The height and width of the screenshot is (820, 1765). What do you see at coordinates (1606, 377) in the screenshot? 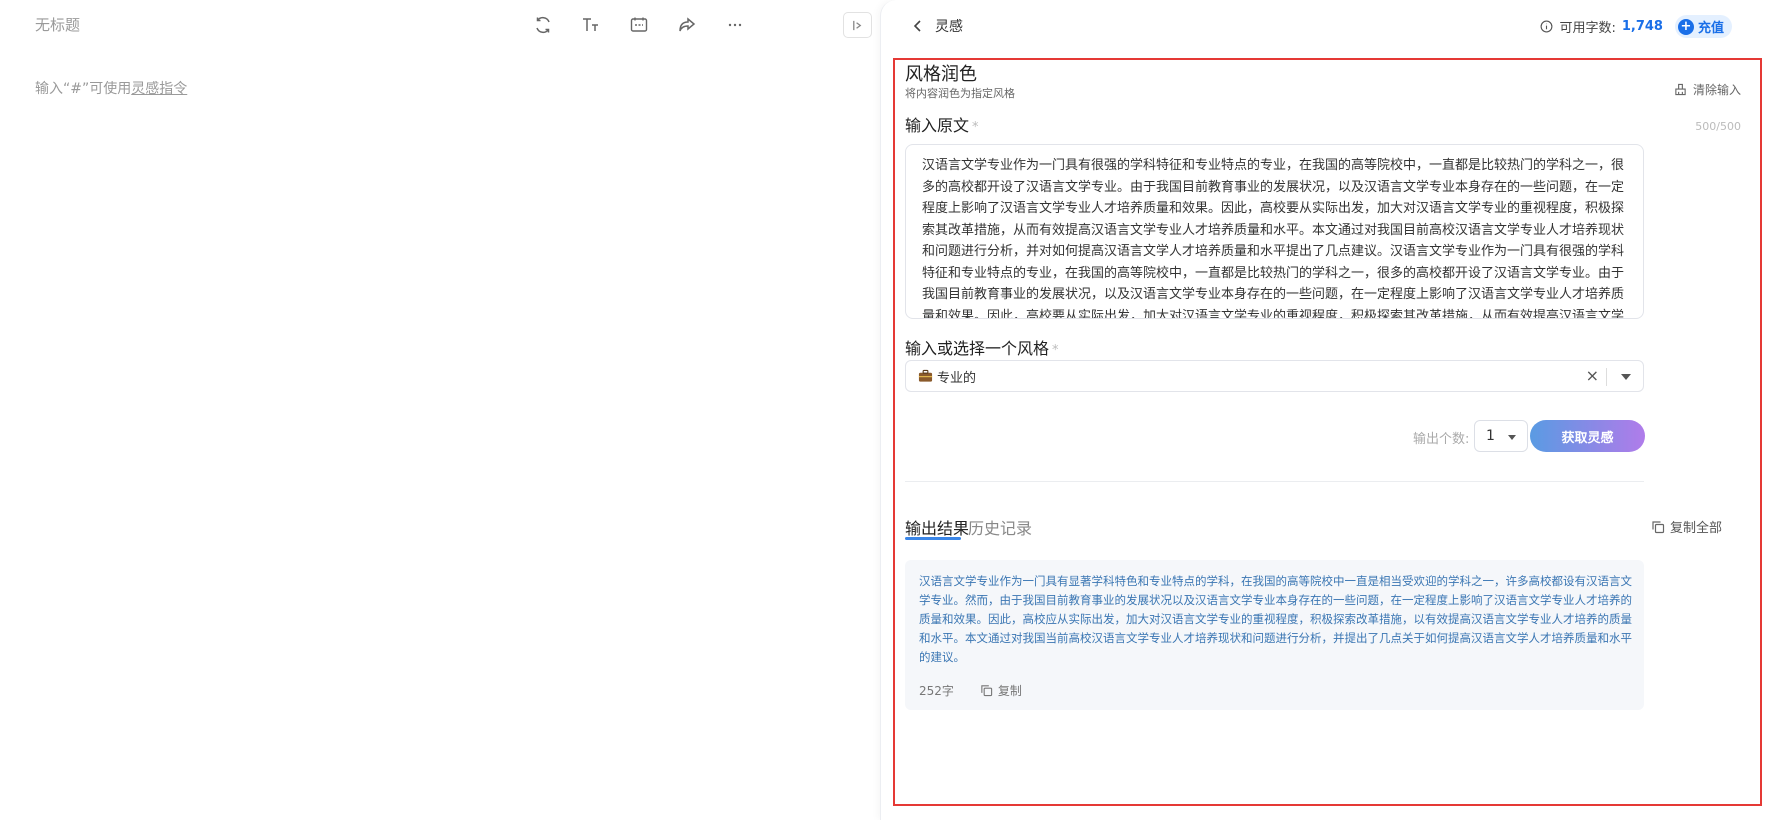
I see `select-separator` at bounding box center [1606, 377].